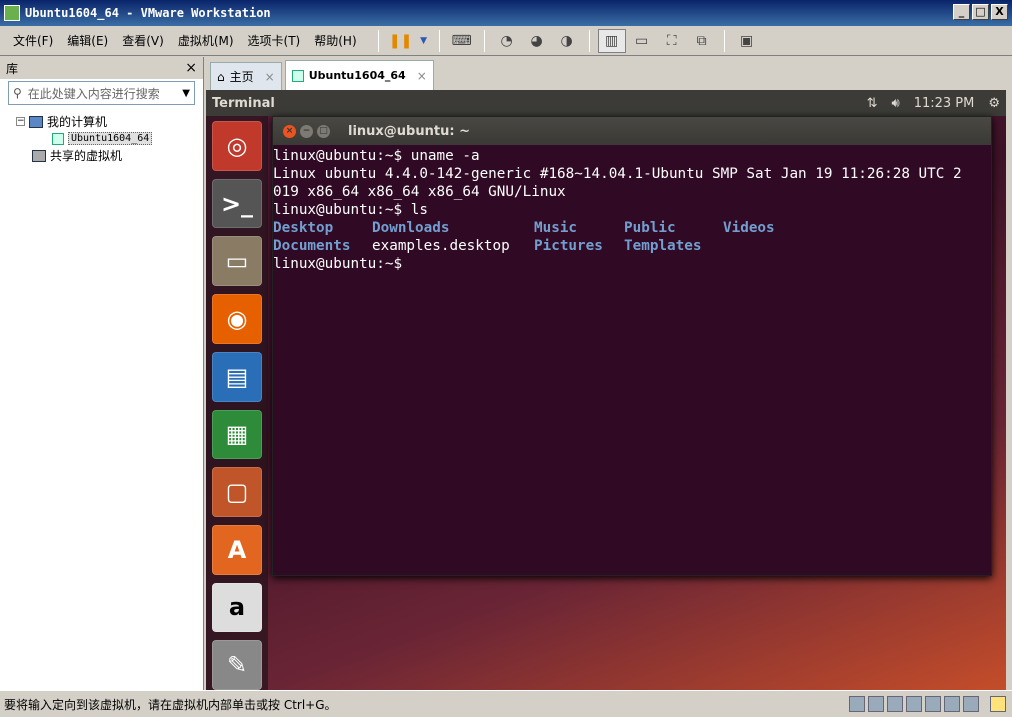 This screenshot has height=717, width=1012. What do you see at coordinates (237, 403) in the screenshot?
I see `unity-launcher: ◎ >_ ▭ ◉ ▤ ▦ ▢ A a ✎` at bounding box center [237, 403].